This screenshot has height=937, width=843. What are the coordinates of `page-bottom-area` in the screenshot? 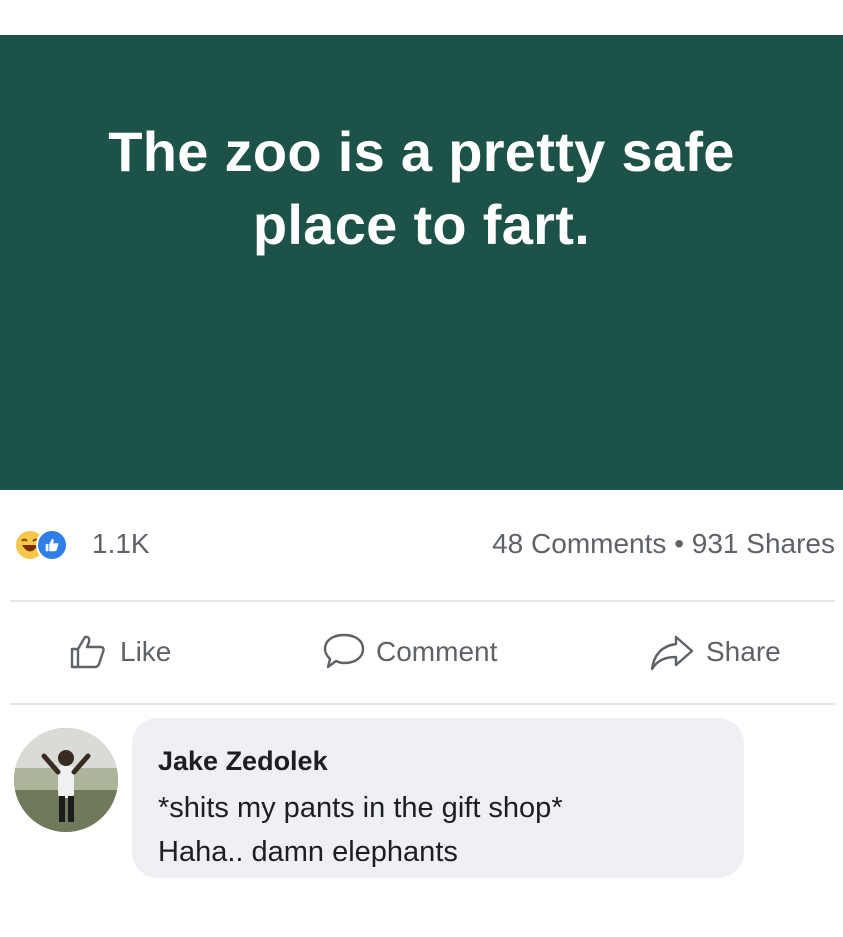 It's located at (421, 907).